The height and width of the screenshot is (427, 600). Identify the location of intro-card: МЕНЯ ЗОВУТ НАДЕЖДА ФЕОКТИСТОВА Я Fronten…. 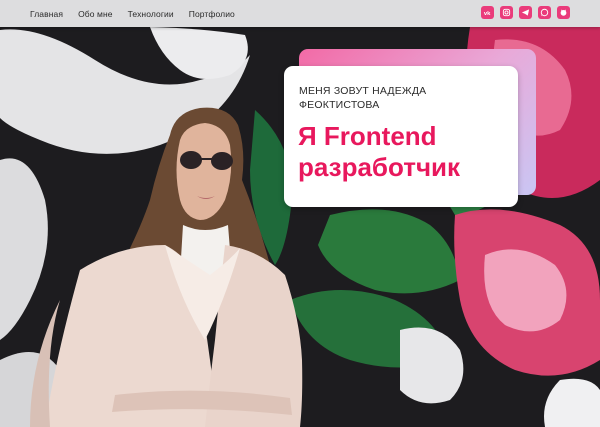
(401, 136).